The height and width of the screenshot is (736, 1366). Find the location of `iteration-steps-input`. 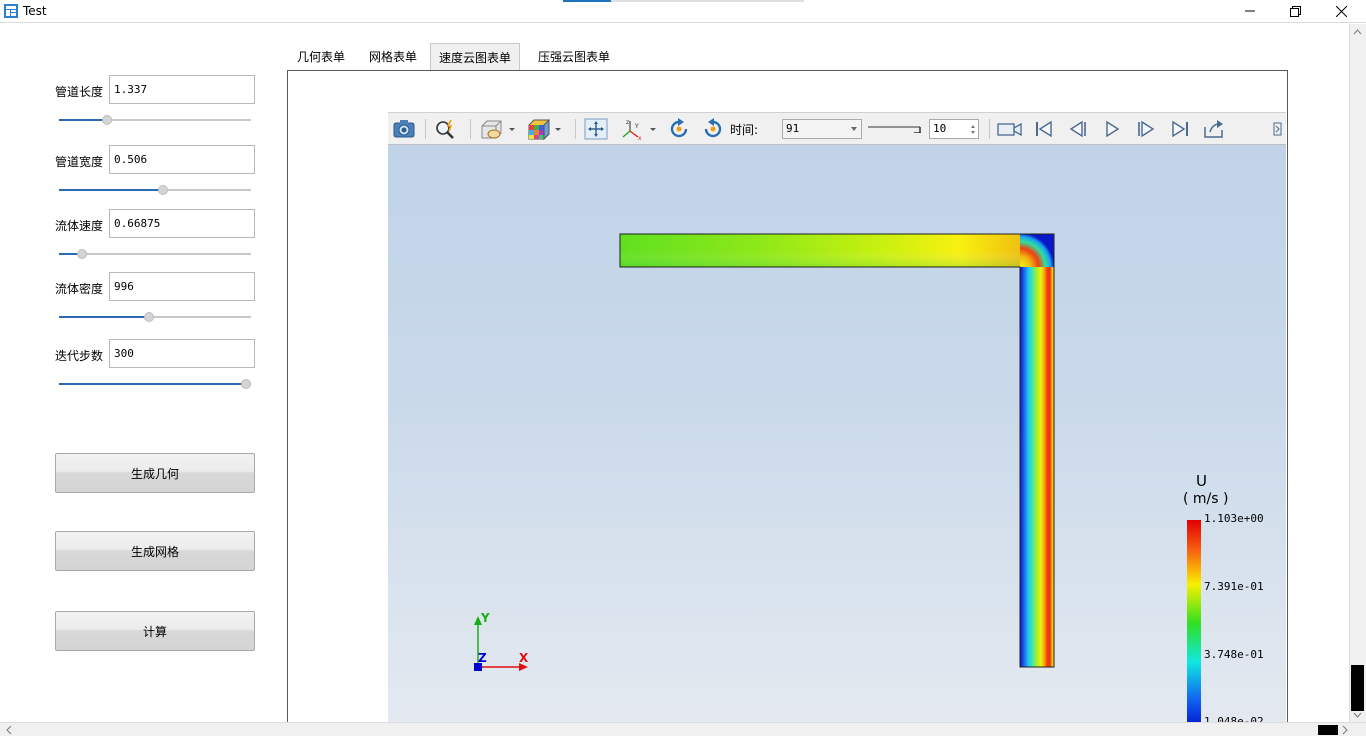

iteration-steps-input is located at coordinates (182, 353).